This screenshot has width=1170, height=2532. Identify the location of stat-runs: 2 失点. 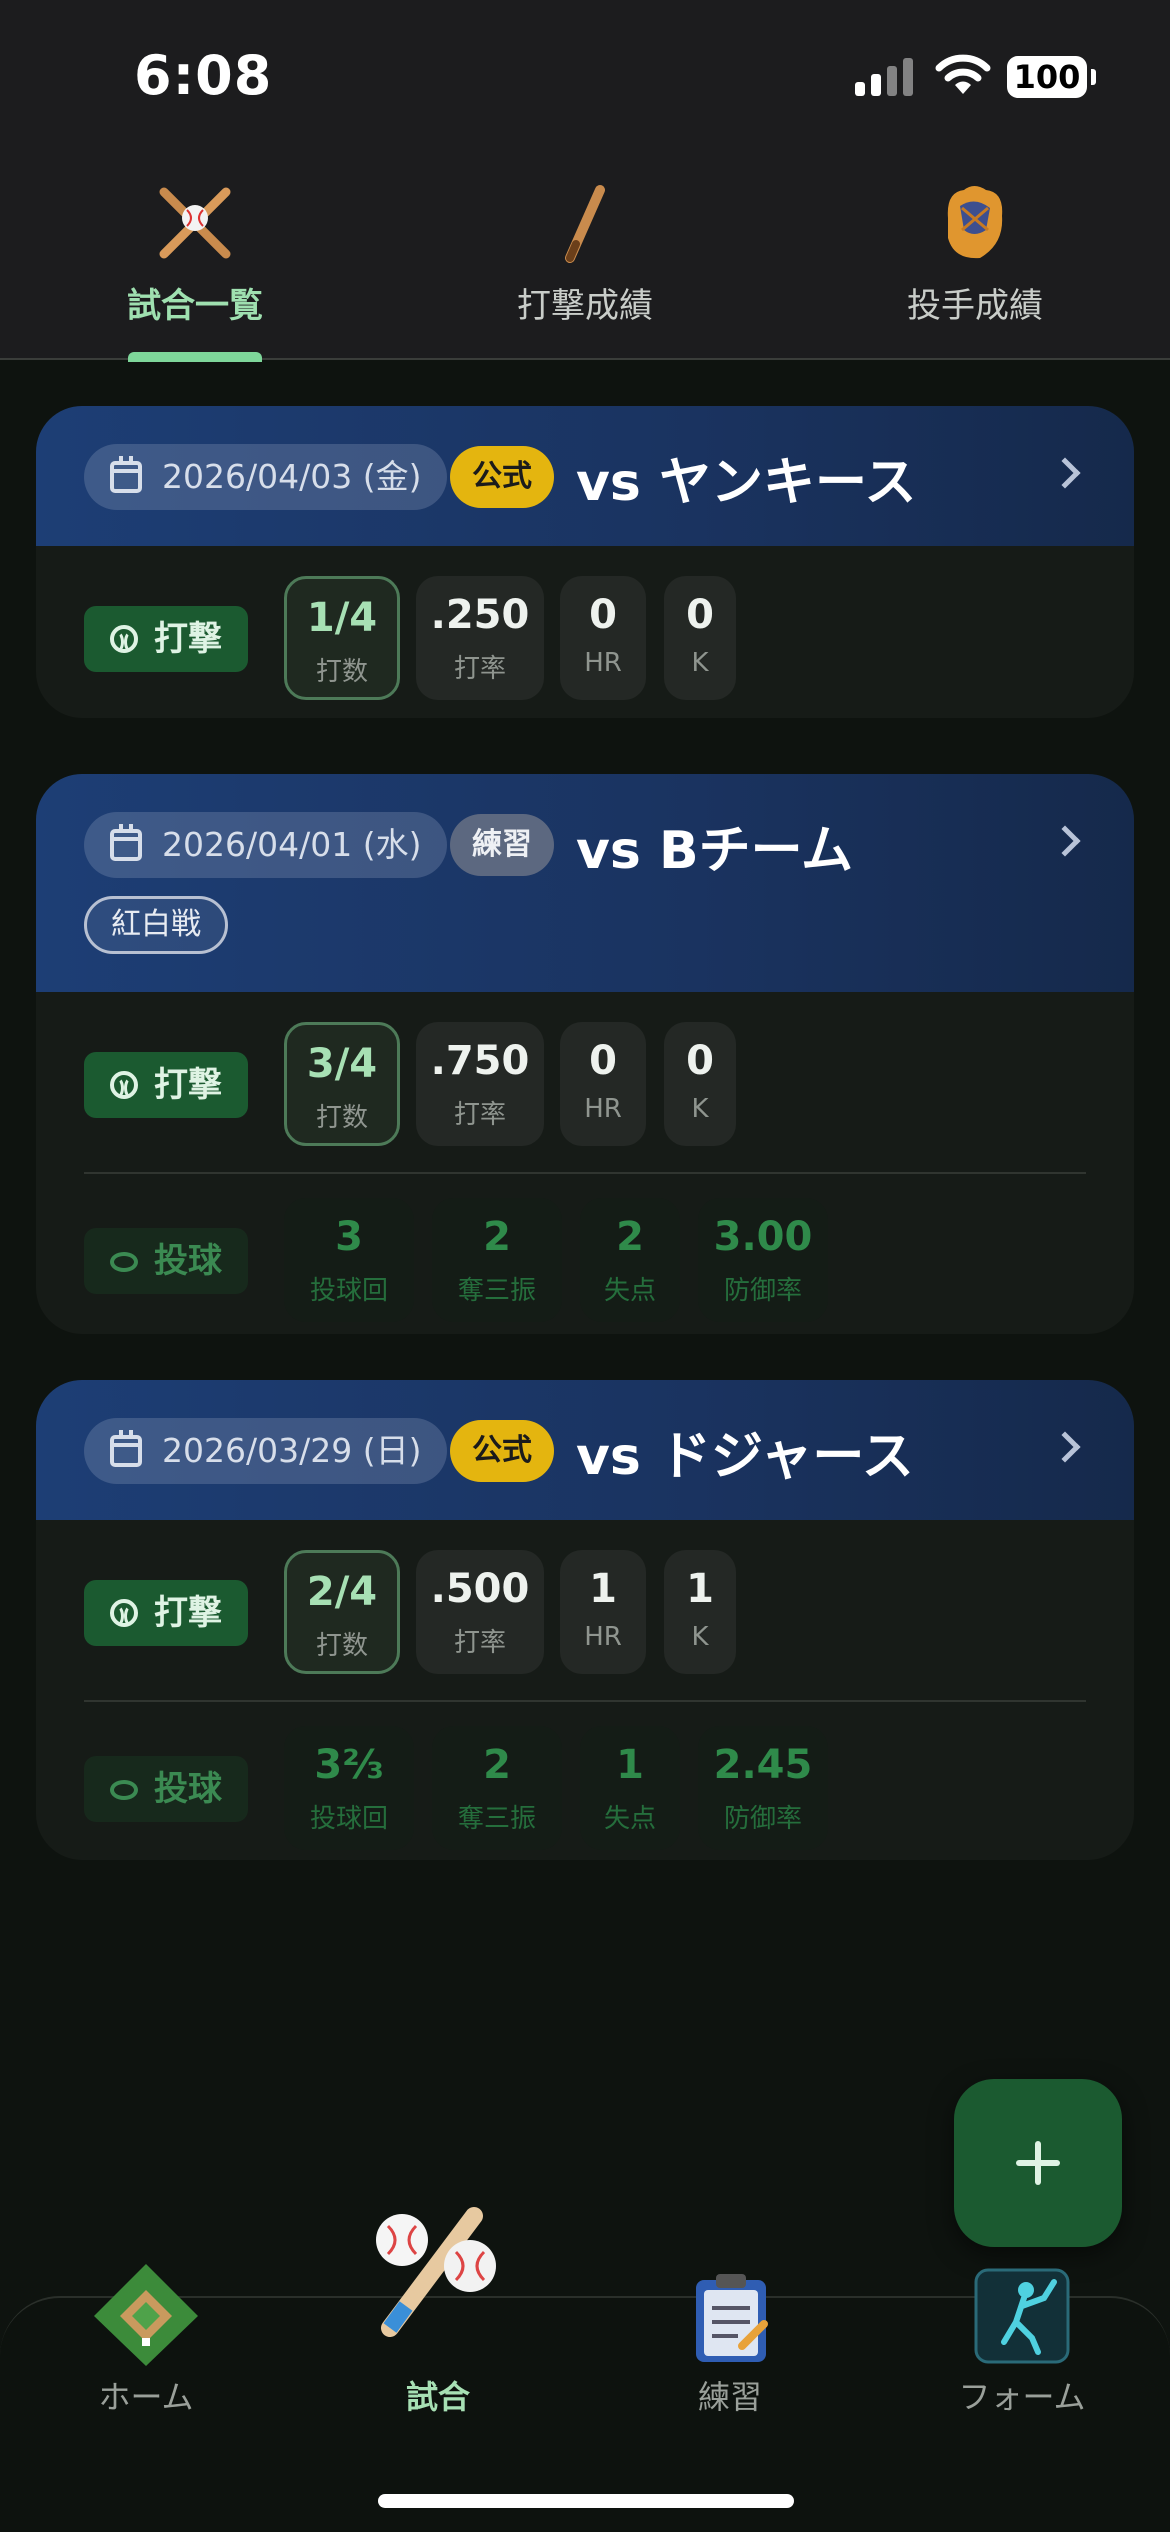
(630, 1260).